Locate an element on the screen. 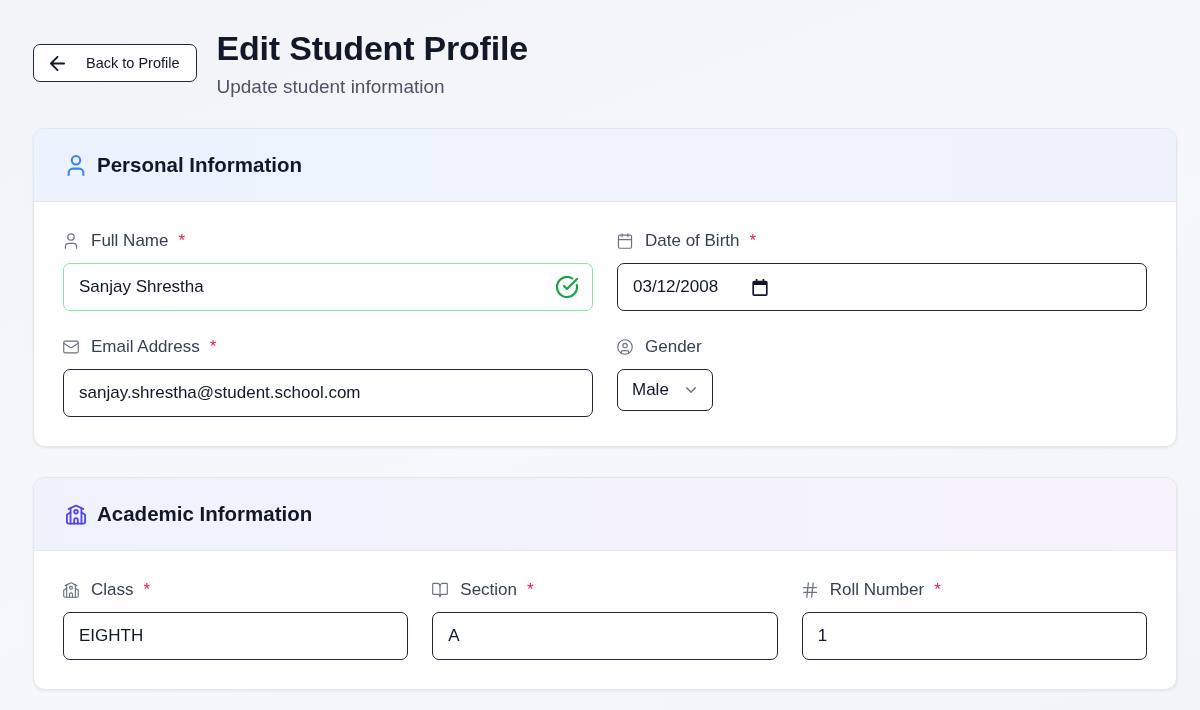 Image resolution: width=1200 pixels, height=710 pixels. field-label: Gender is located at coordinates (673, 347).